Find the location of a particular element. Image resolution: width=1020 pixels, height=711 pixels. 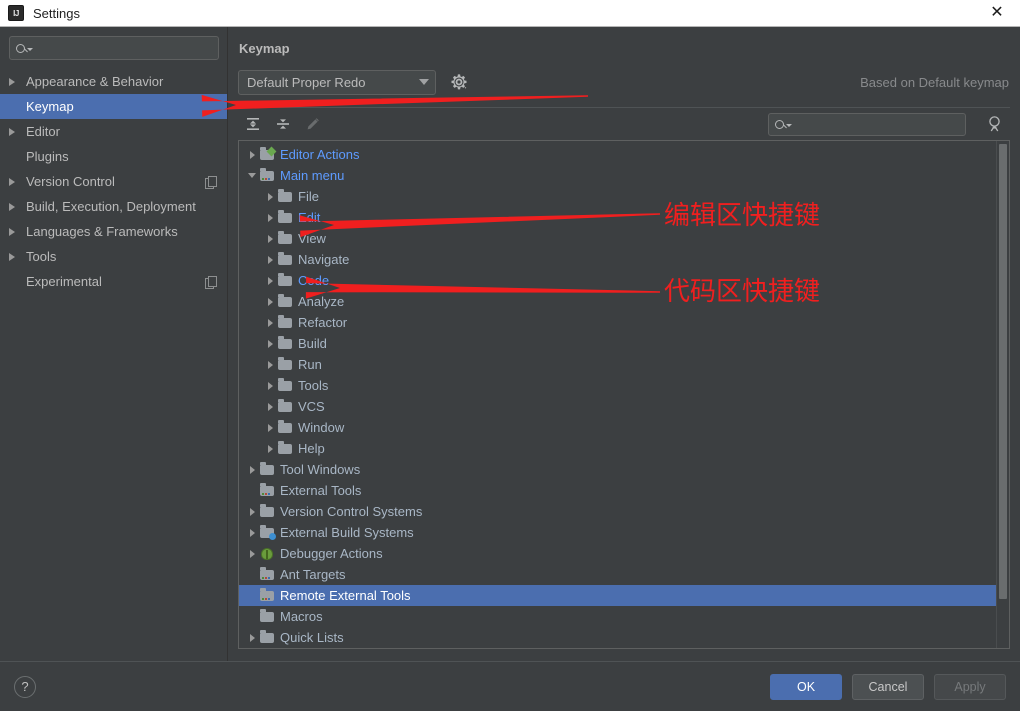

tree-item: External Tools is located at coordinates (617, 490).